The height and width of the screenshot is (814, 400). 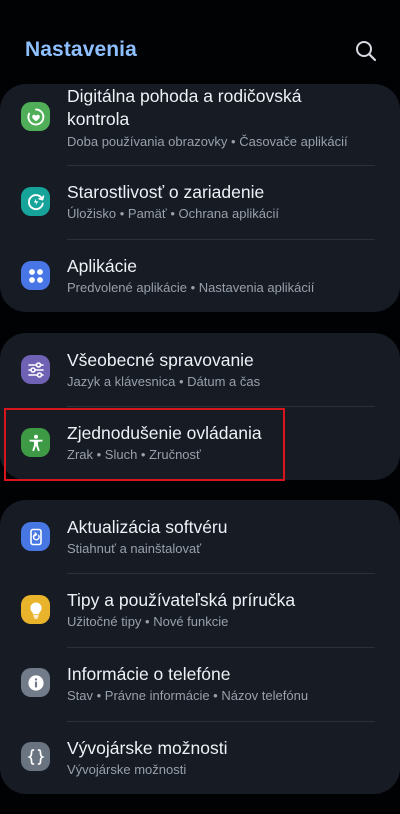 What do you see at coordinates (149, 674) in the screenshot?
I see `item-title: Informácie o telefóne` at bounding box center [149, 674].